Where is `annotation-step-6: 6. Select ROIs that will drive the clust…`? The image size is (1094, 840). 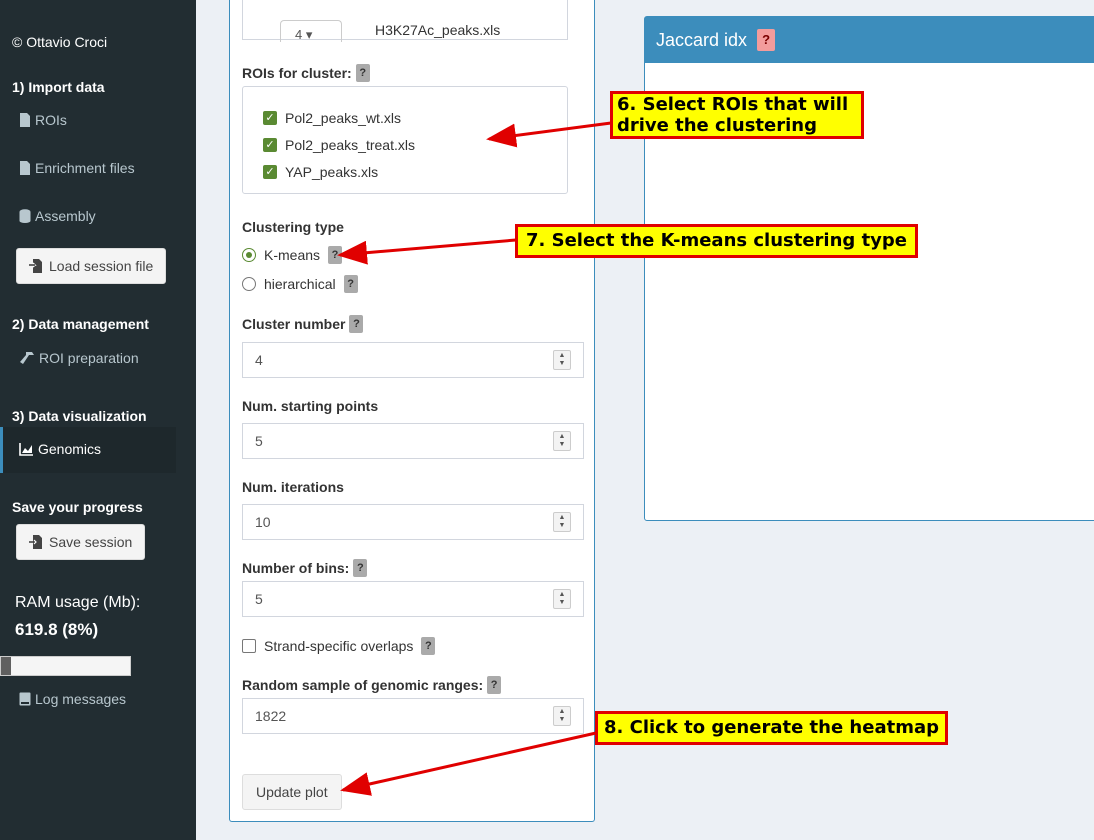 annotation-step-6: 6. Select ROIs that will drive the clust… is located at coordinates (737, 115).